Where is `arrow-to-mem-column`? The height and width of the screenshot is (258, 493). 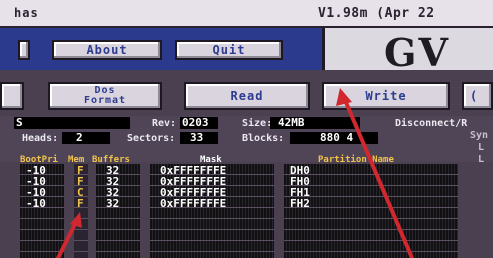
arrow-to-mem-column is located at coordinates (69, 235).